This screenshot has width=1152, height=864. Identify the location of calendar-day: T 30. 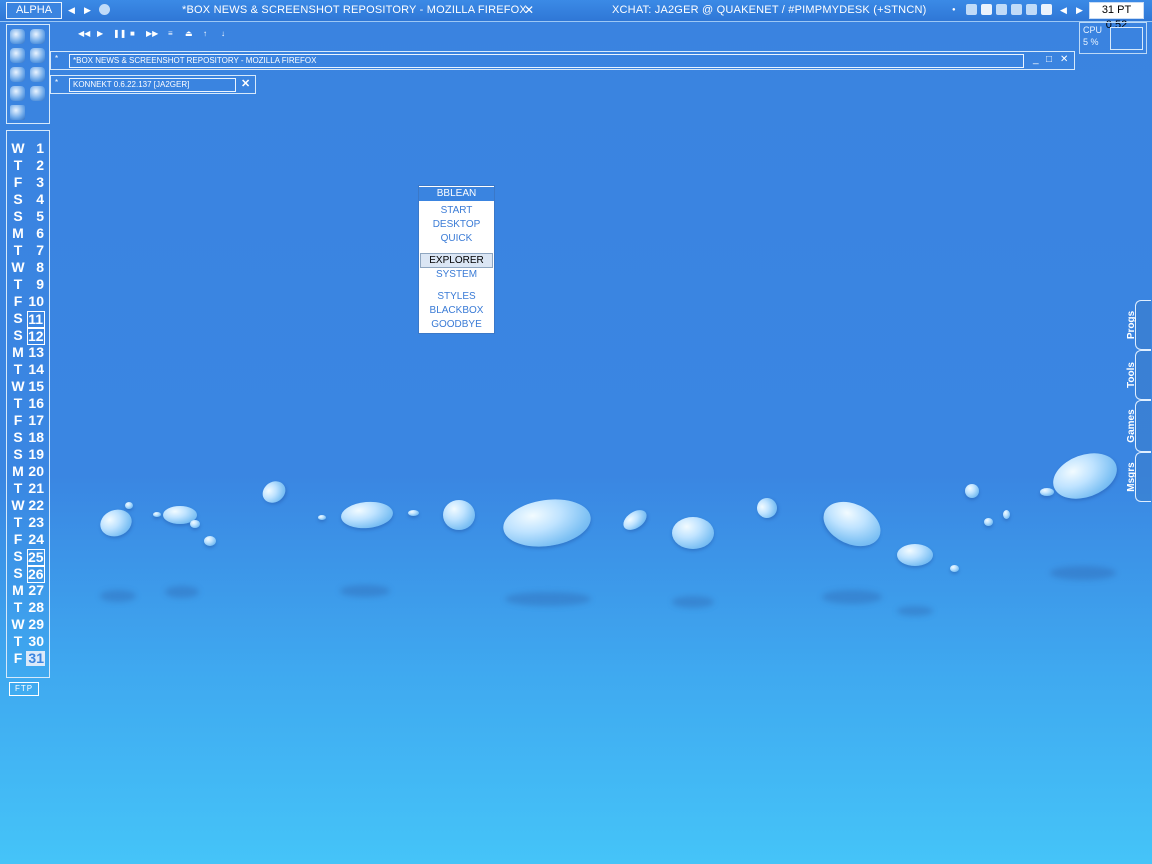
(28, 641).